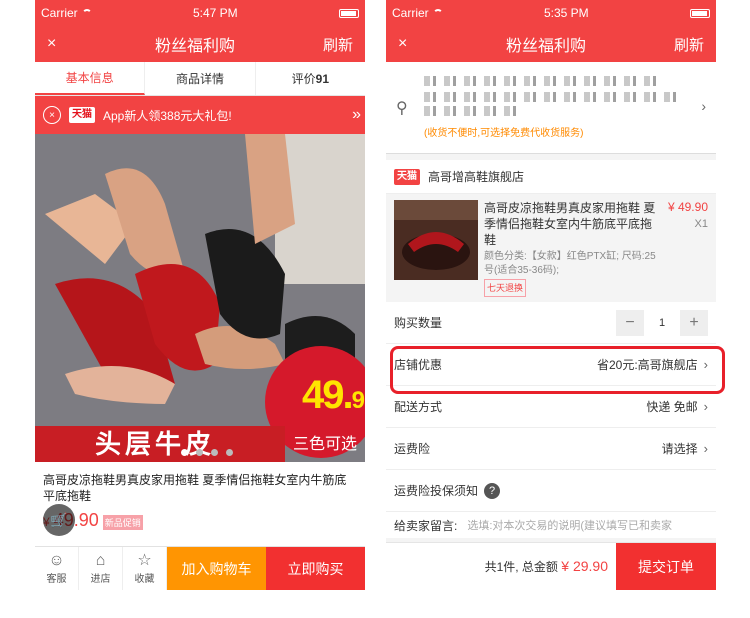 This screenshot has width=750, height=618. I want to click on redacted-recipient, so click(544, 81).